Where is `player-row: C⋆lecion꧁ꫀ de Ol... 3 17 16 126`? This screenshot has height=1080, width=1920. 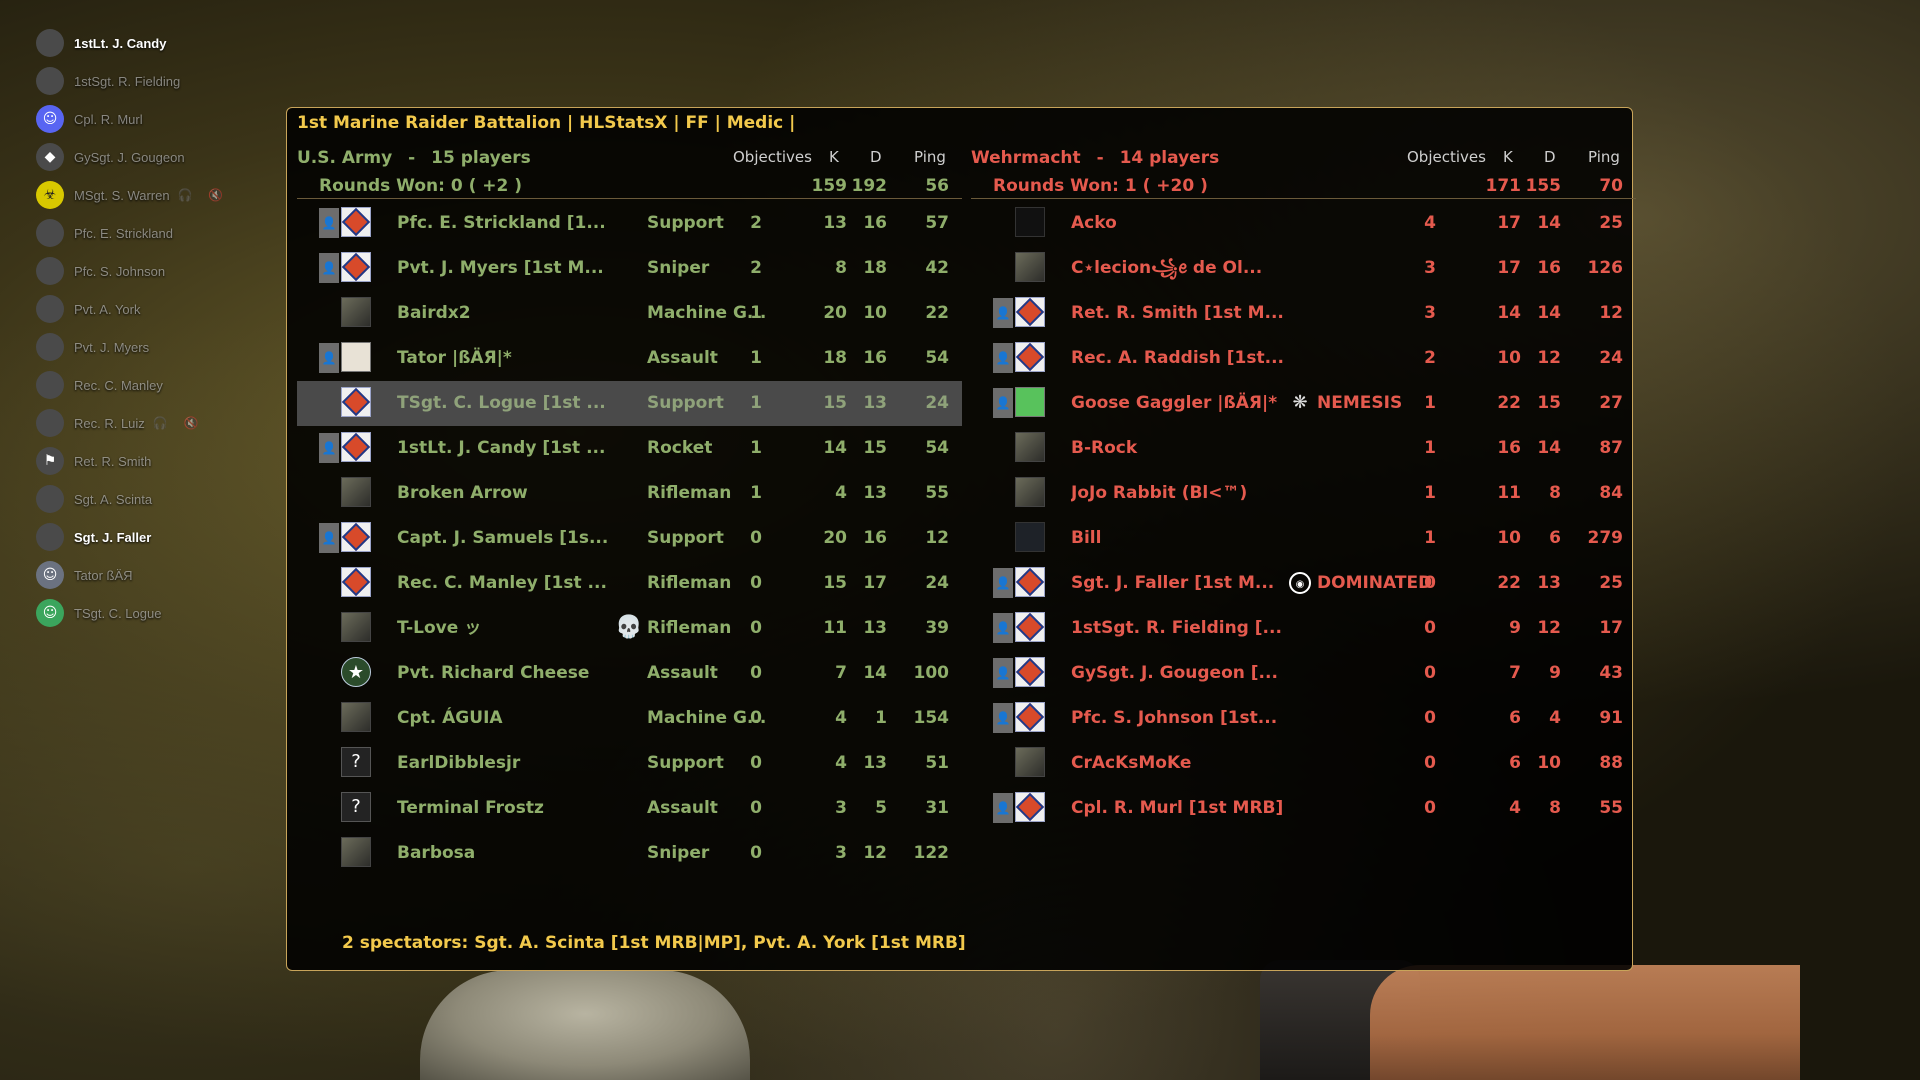
player-row: C⋆lecion꧁ꫀ de Ol... 3 17 16 126 is located at coordinates (1303, 268).